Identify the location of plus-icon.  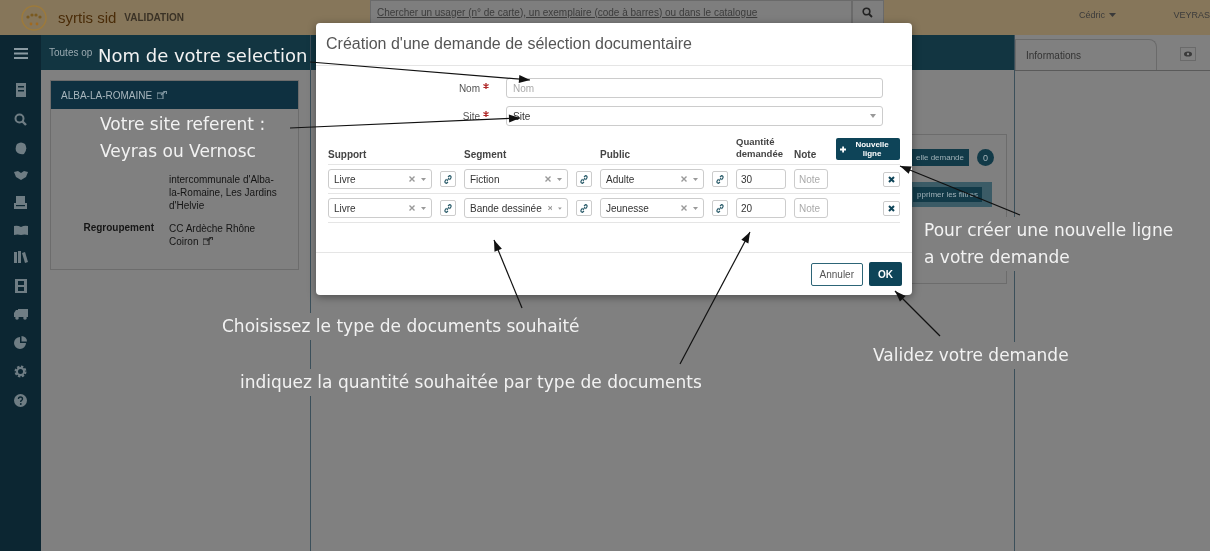
(843, 149).